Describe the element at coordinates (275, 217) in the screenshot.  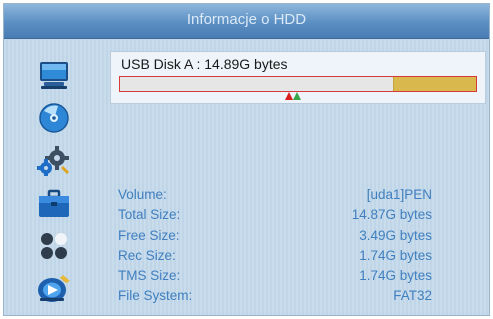
I see `detail-row-total-size: Total Size: 14.87G bytes` at that location.